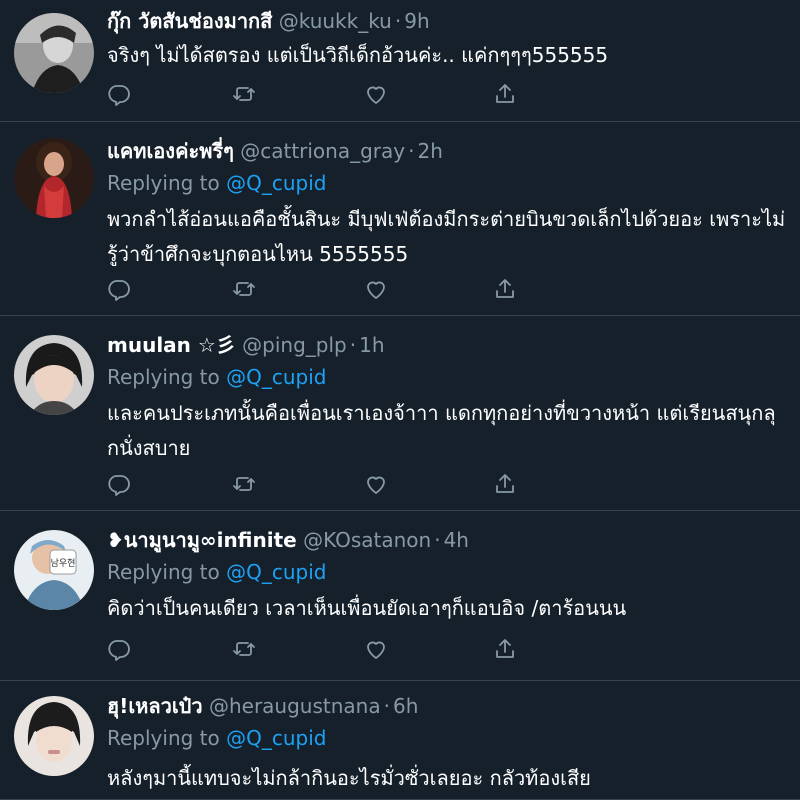  Describe the element at coordinates (416, 21) in the screenshot. I see `timestamp: 9h` at that location.